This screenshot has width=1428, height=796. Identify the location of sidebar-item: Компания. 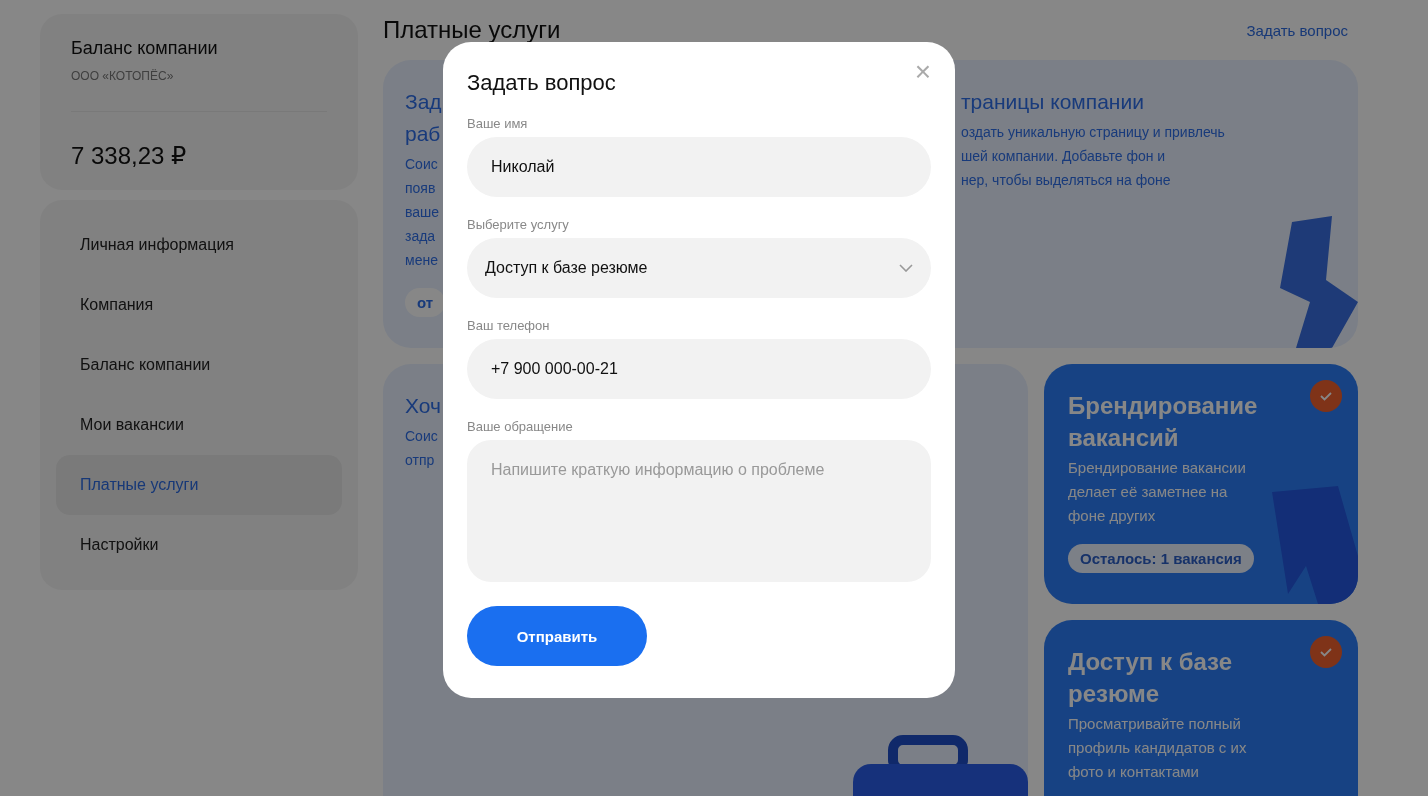
(199, 305).